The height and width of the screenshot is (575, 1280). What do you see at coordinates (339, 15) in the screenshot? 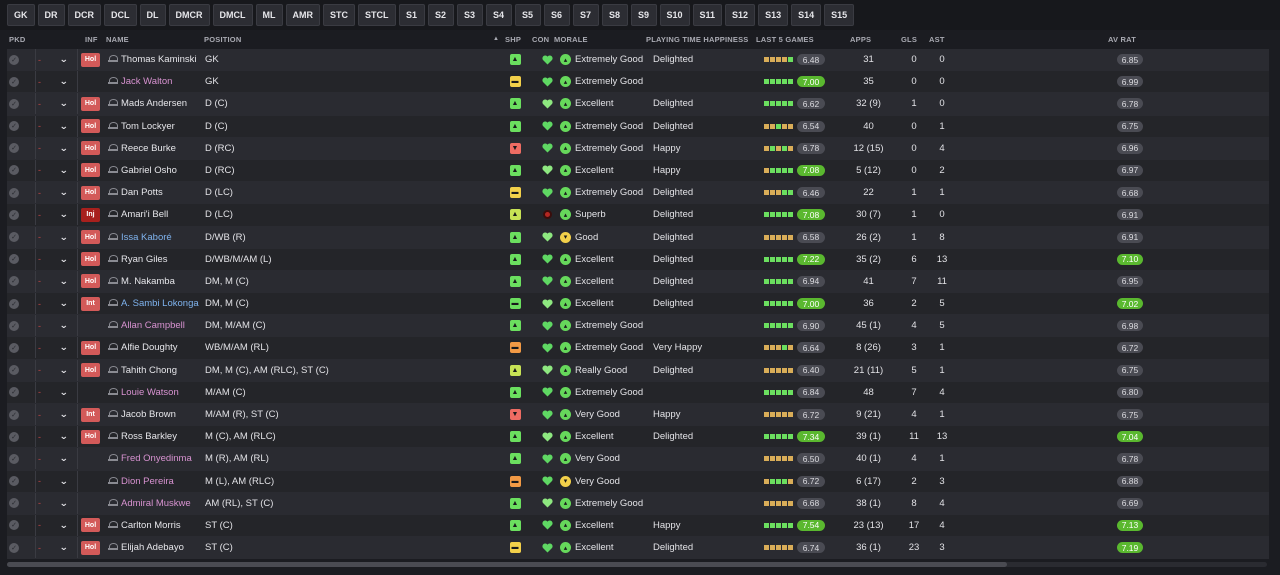
I see `filter-button-stc: STC` at bounding box center [339, 15].